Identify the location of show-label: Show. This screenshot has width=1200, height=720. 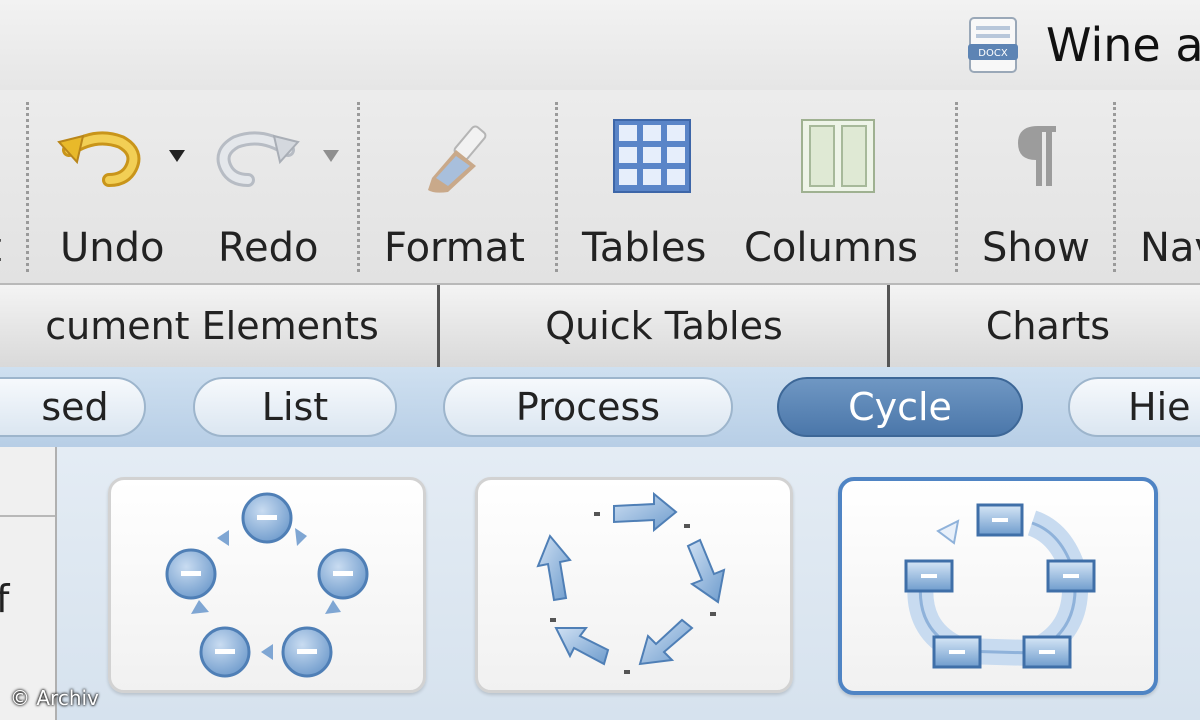
(1036, 248).